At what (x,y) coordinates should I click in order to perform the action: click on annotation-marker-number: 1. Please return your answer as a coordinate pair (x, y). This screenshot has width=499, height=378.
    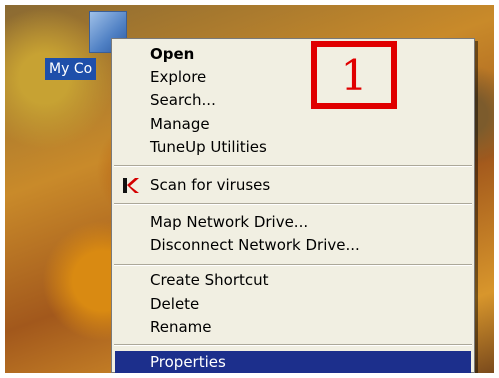
    Looking at the image, I should click on (354, 75).